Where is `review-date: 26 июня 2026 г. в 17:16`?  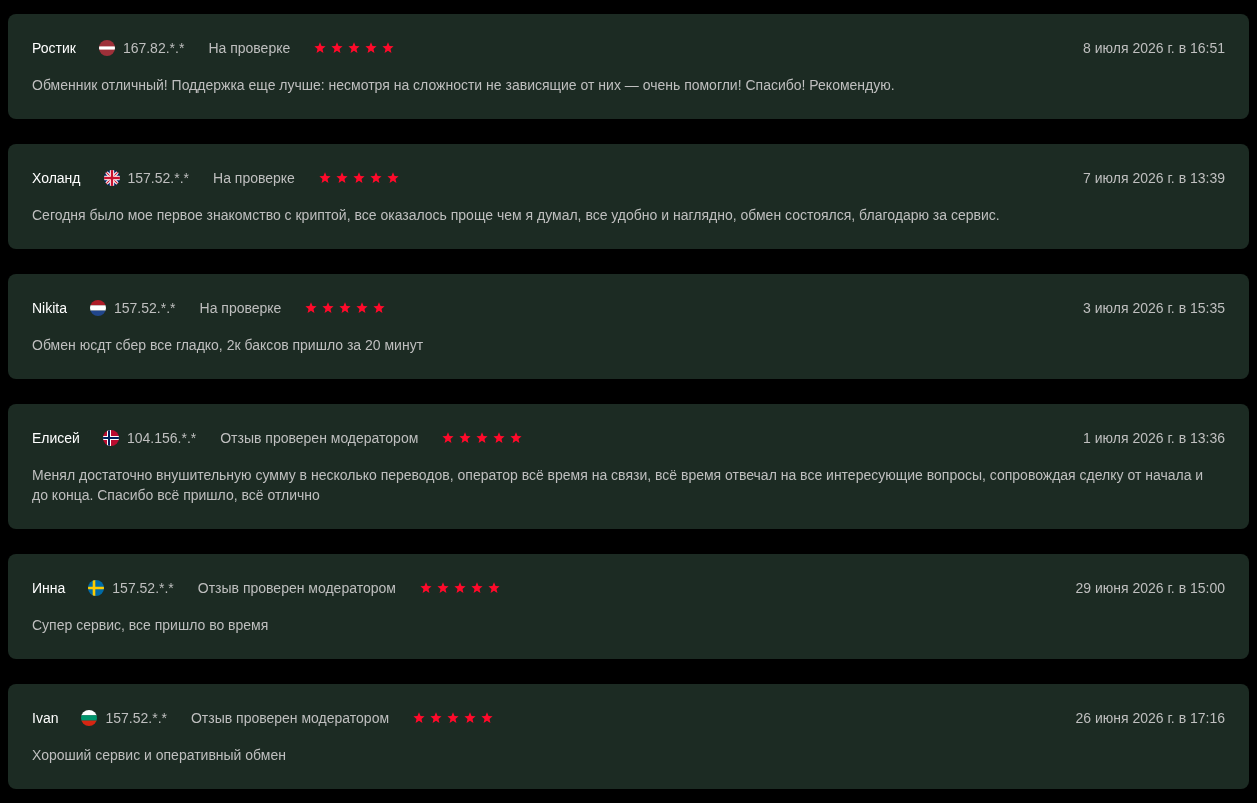
review-date: 26 июня 2026 г. в 17:16 is located at coordinates (1150, 718).